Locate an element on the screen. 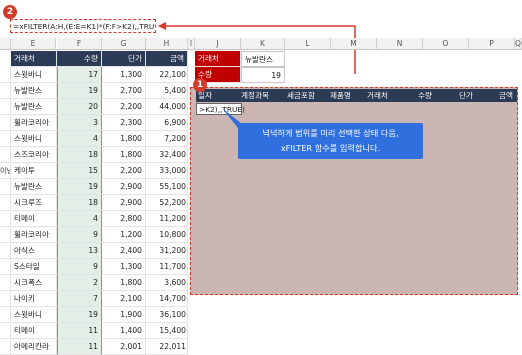 Image resolution: width=522 pixels, height=355 pixels. table-cell: 7 is located at coordinates (79, 299).